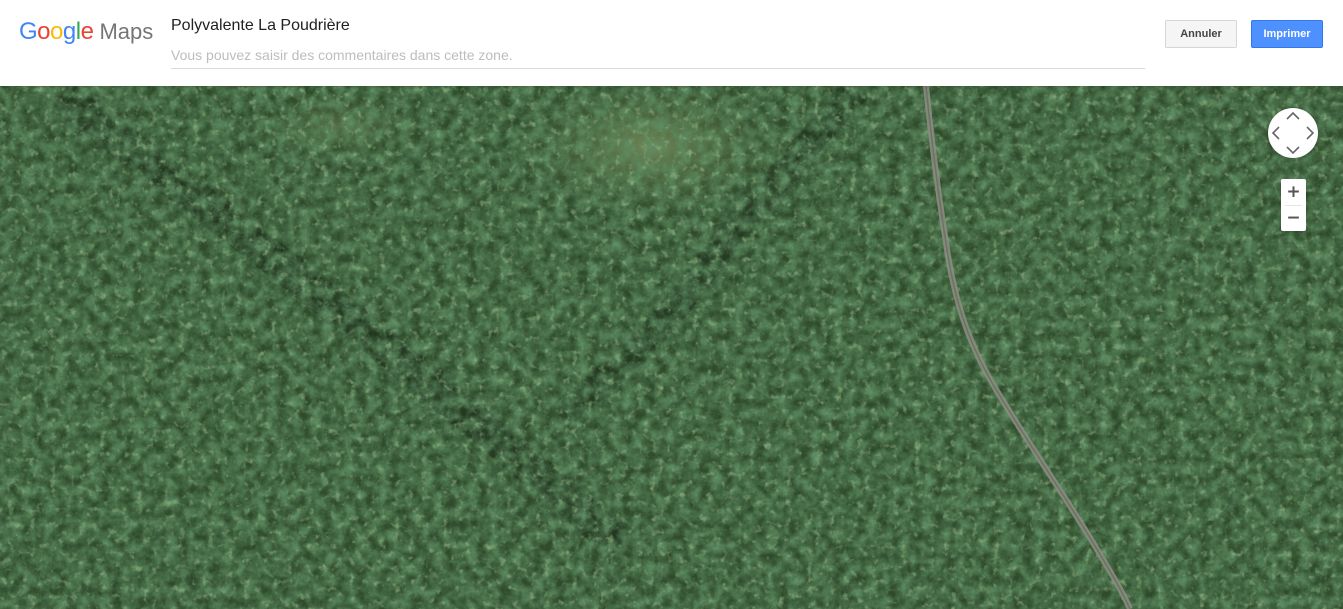 This screenshot has width=1343, height=609. What do you see at coordinates (69, 31) in the screenshot?
I see `logo-letter: g` at bounding box center [69, 31].